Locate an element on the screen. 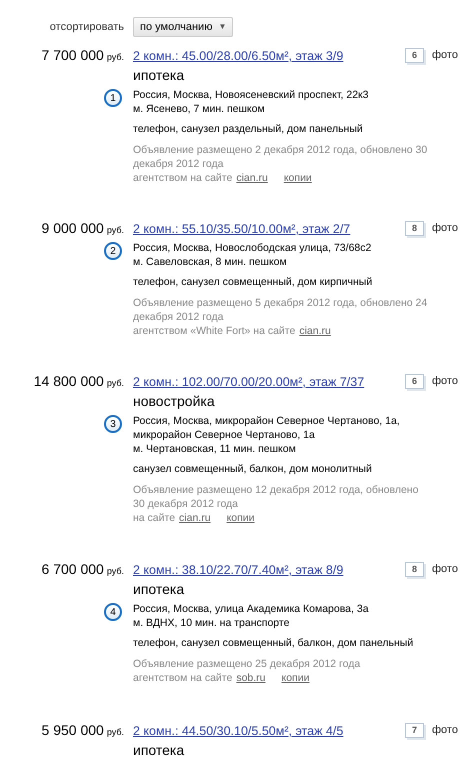  map-marker-number: 1 is located at coordinates (113, 98).